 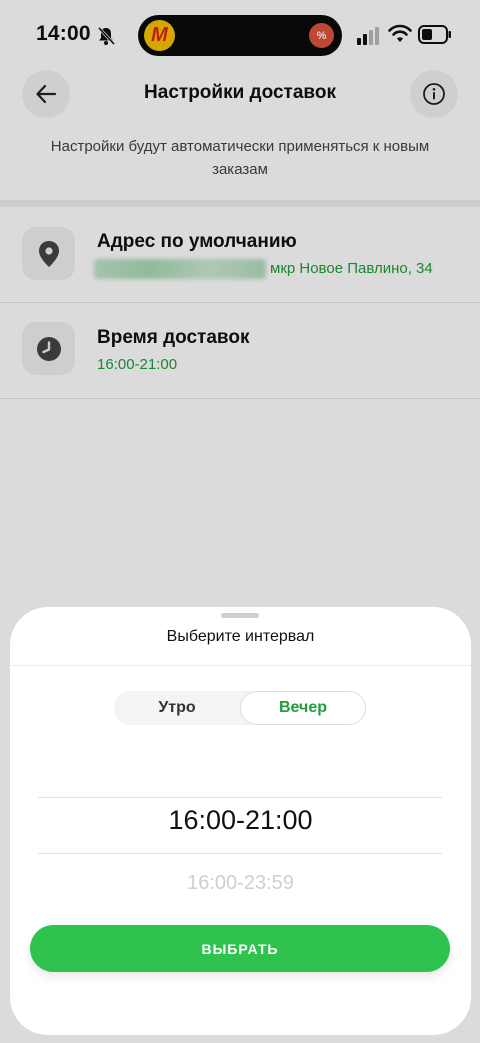 I want to click on interval-option-selected: 16:00-21:00, so click(x=240, y=820).